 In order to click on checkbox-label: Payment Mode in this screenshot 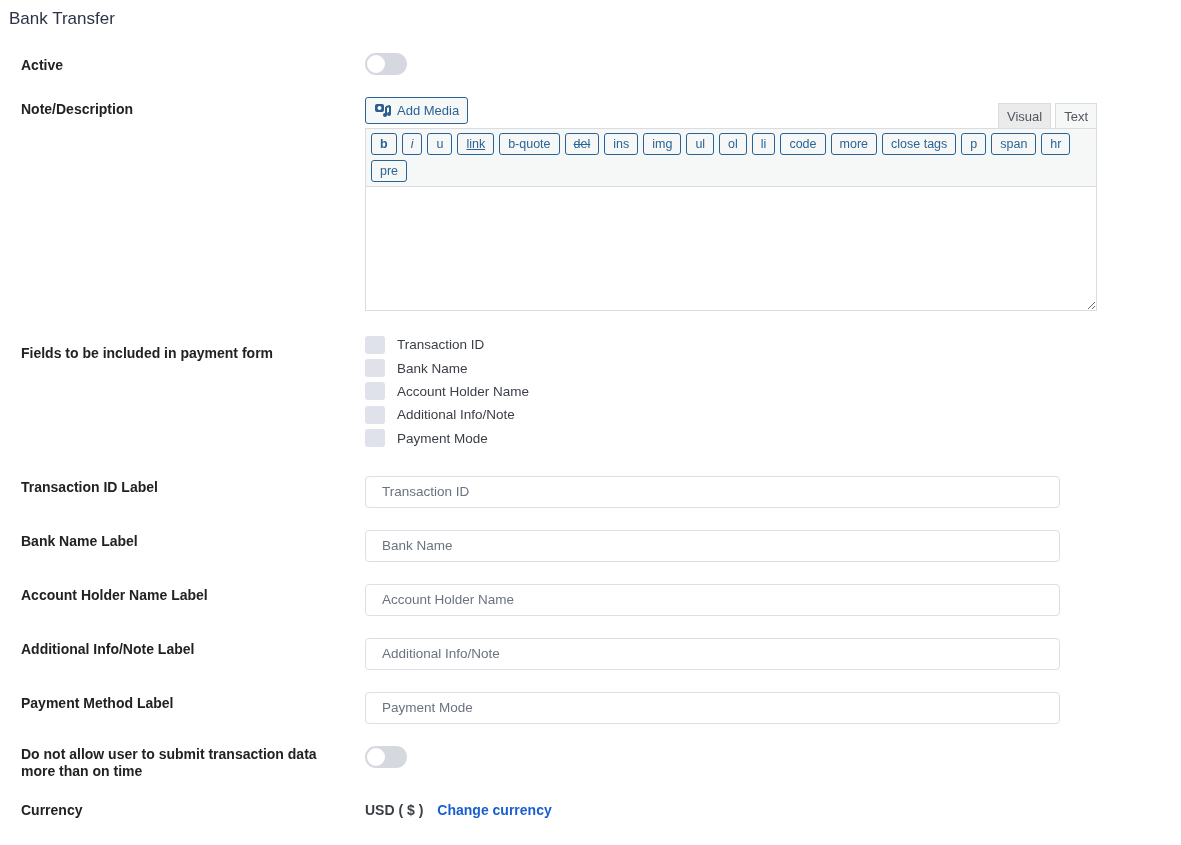, I will do `click(442, 438)`.